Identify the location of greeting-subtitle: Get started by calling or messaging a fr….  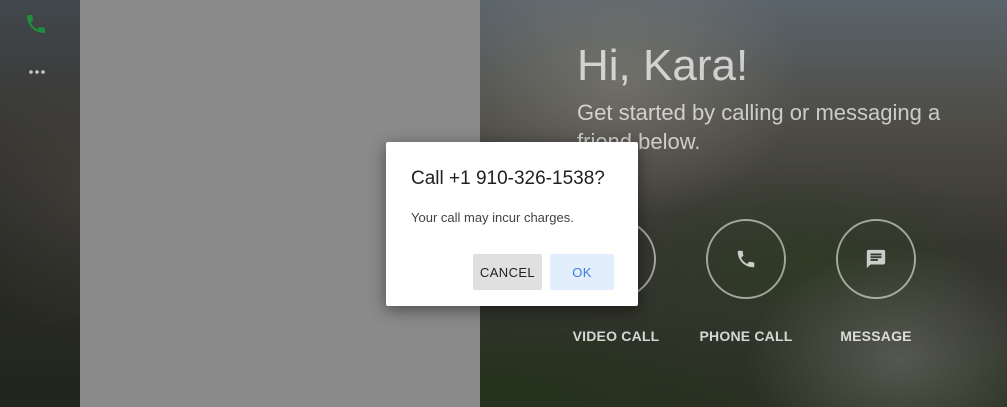
(759, 127).